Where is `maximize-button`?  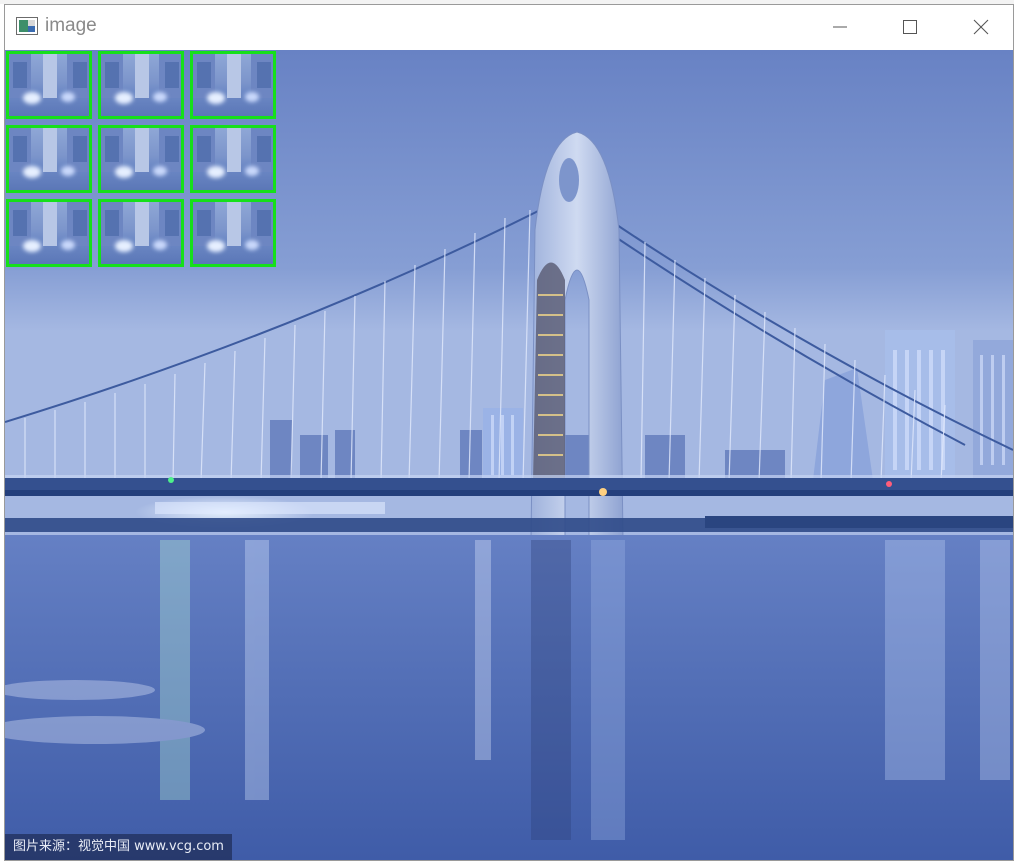
maximize-button is located at coordinates (910, 27).